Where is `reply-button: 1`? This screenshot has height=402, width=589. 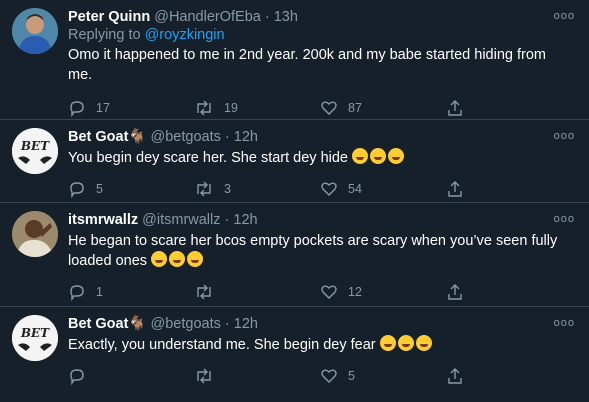 reply-button: 1 is located at coordinates (131, 292).